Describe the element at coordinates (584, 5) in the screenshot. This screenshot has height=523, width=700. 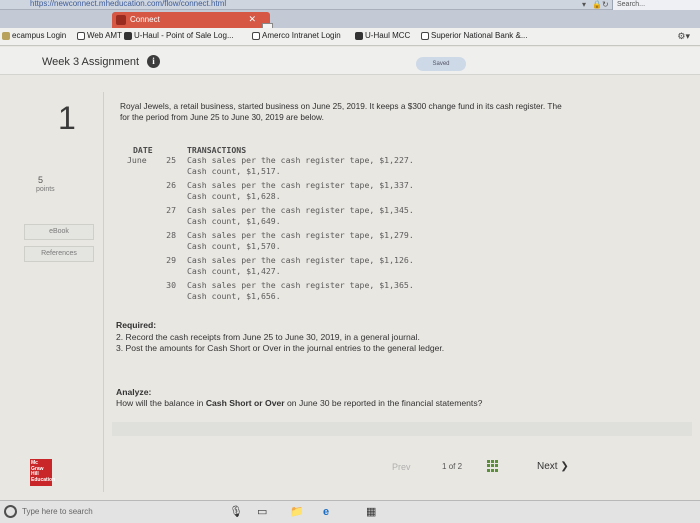
I see `dropdown-icon: ▾` at that location.